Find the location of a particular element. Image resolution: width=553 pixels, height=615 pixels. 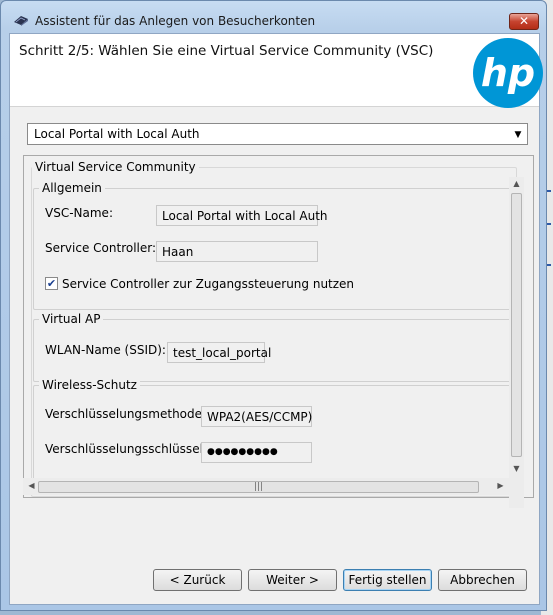

access-control-checkbox: ✔ is located at coordinates (51, 283).